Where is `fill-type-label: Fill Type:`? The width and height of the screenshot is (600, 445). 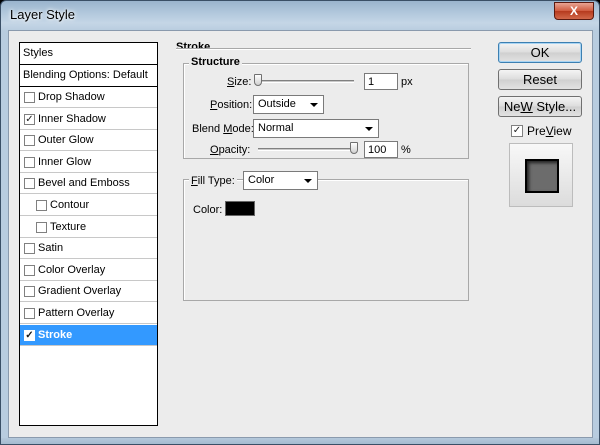 fill-type-label: Fill Type: is located at coordinates (213, 181).